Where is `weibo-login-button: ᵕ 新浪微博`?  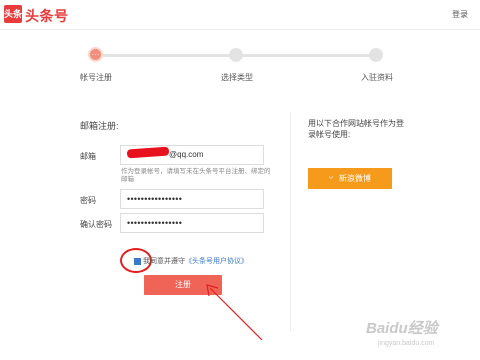
weibo-login-button: ᵕ 新浪微博 is located at coordinates (350, 178).